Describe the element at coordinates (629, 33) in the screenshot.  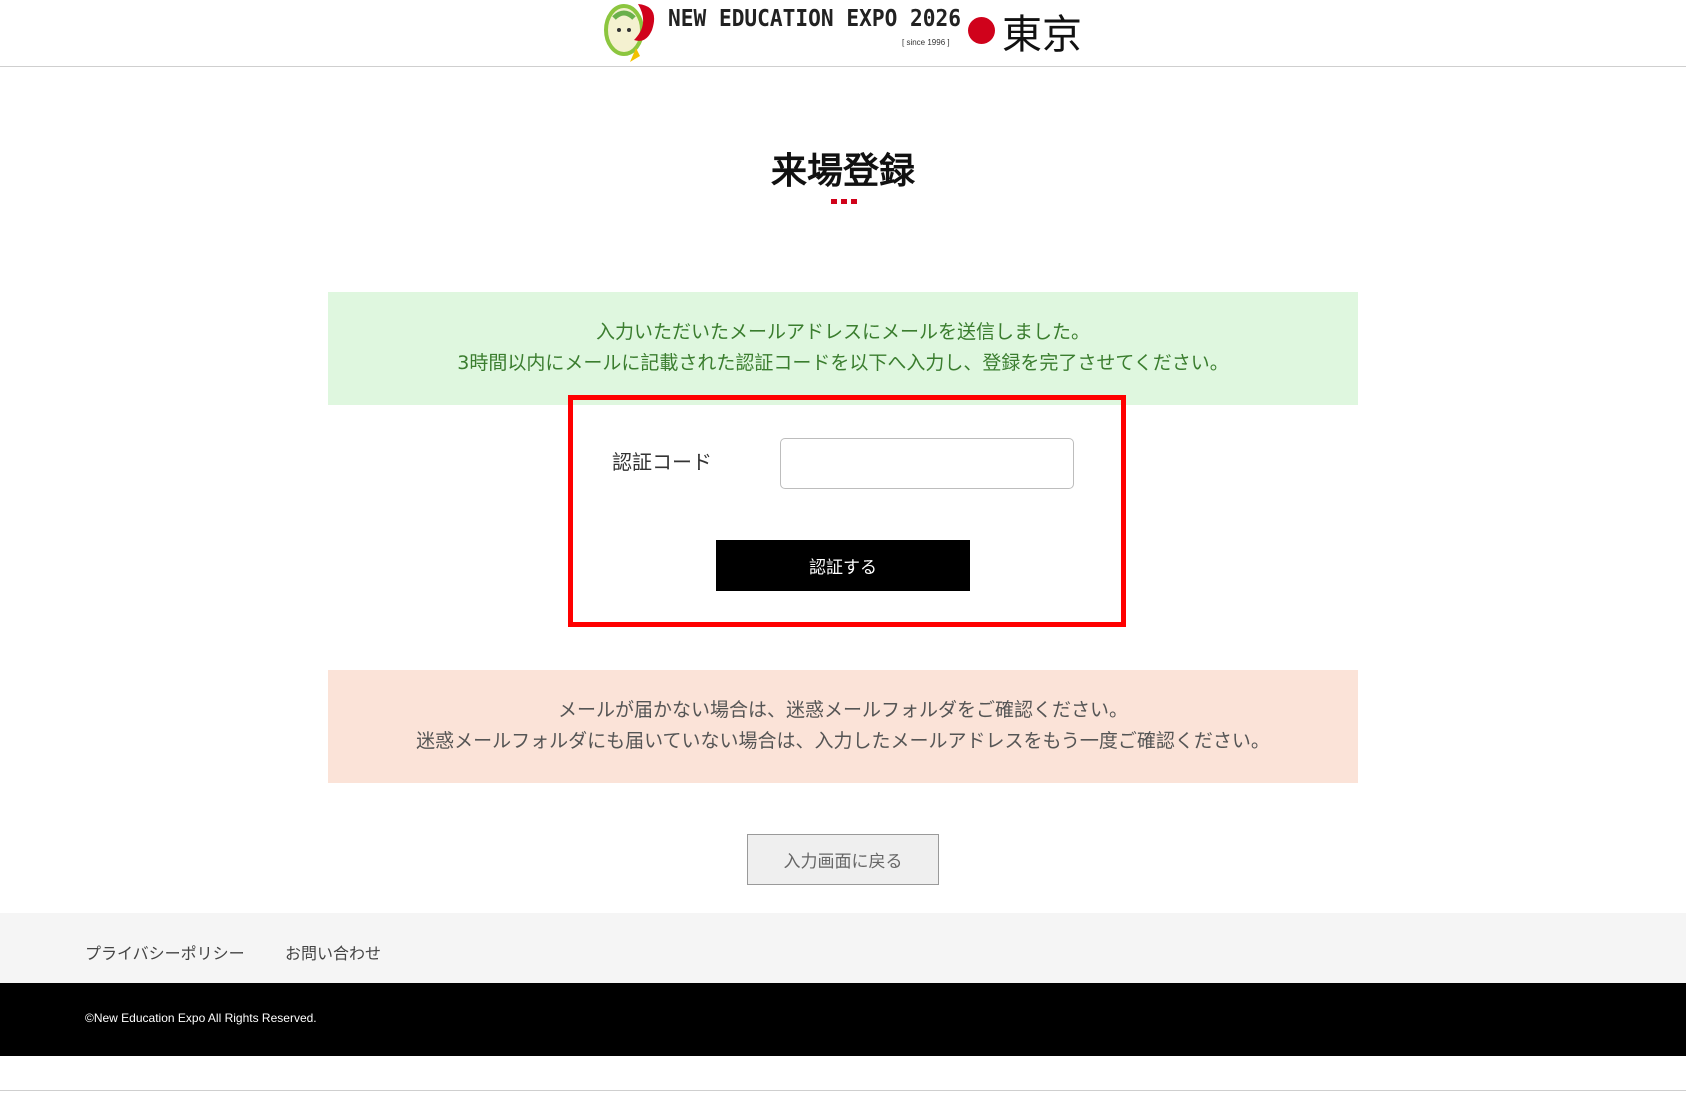
I see `mascot-logo-icon` at that location.